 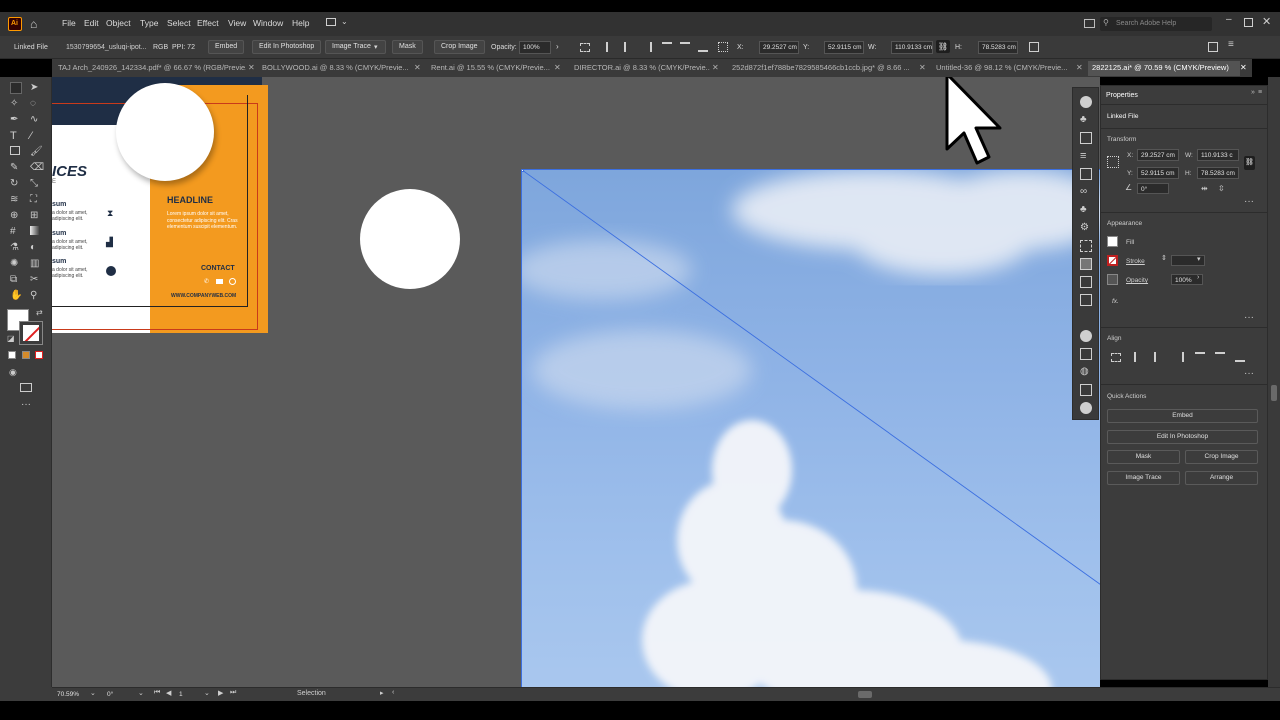 I want to click on mesh-tool-icon: #, so click(x=16, y=232).